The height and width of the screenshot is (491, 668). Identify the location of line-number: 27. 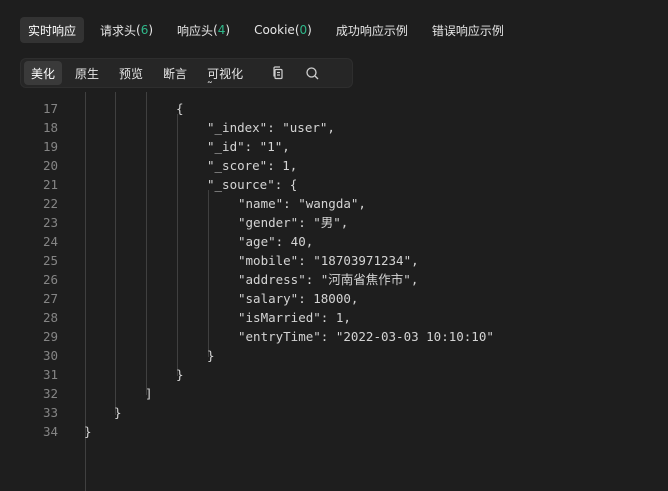
(50, 298).